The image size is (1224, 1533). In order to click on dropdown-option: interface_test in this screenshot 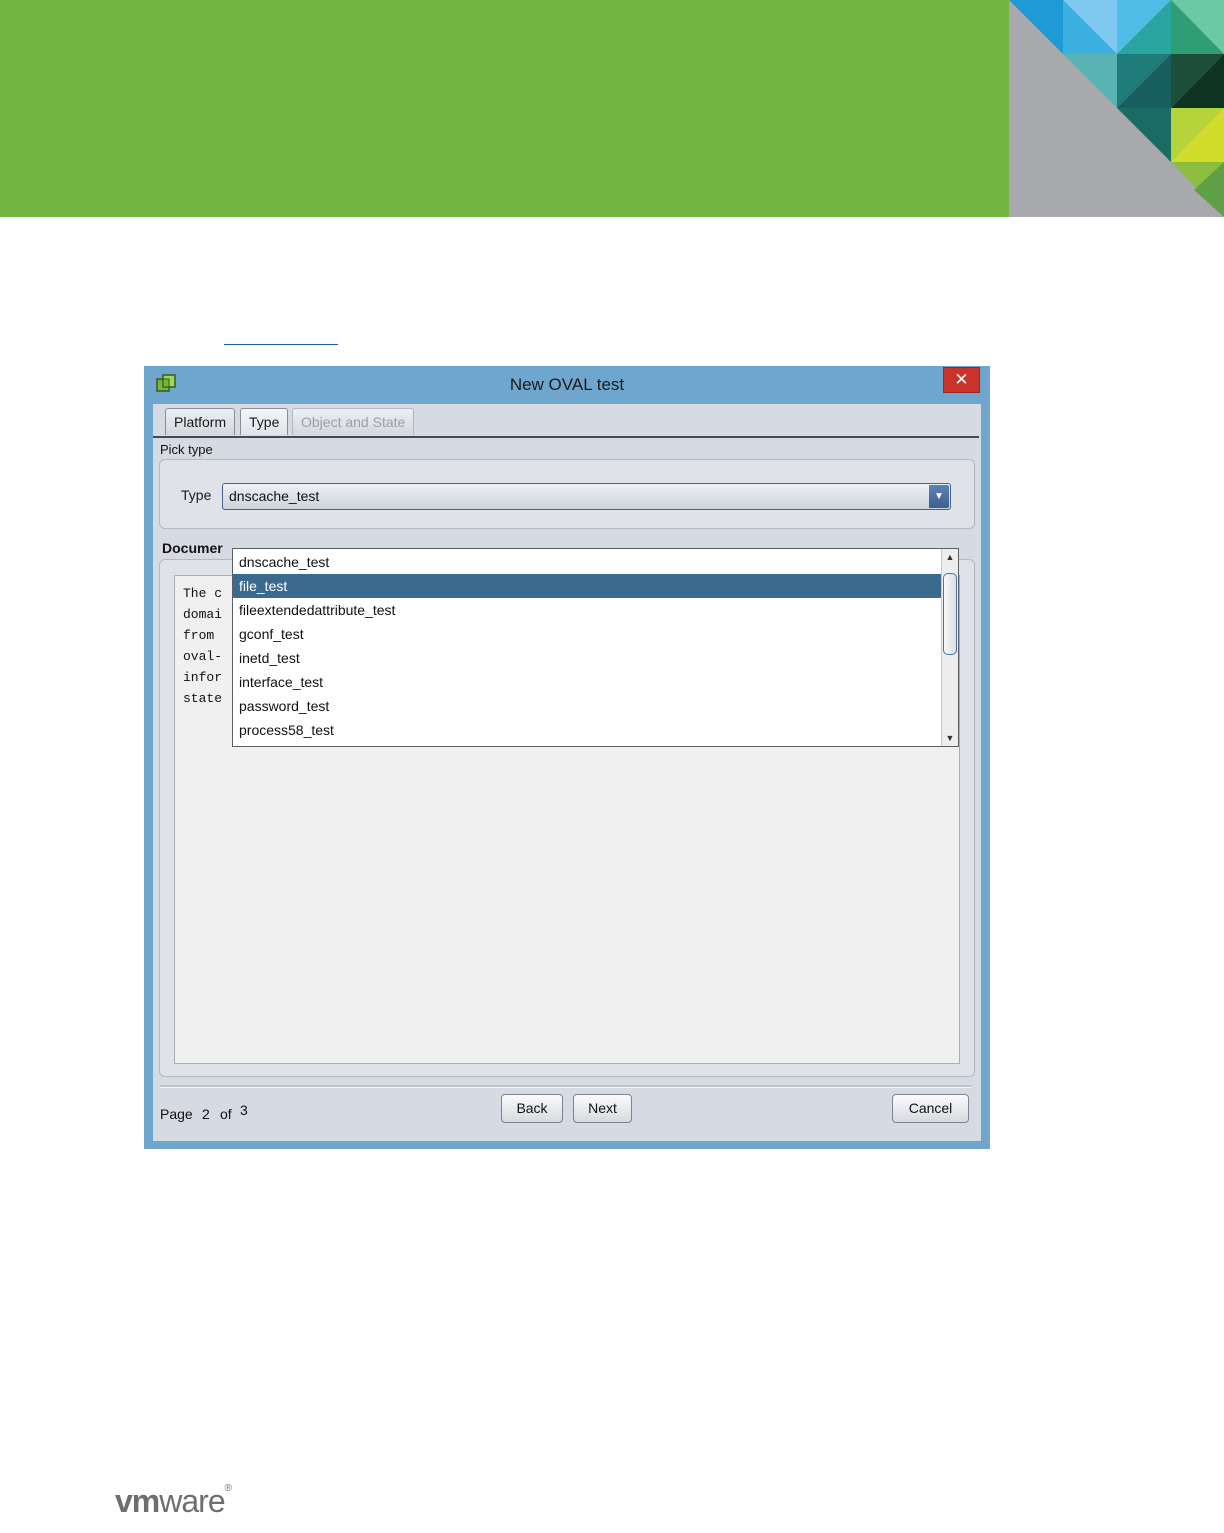, I will do `click(587, 682)`.